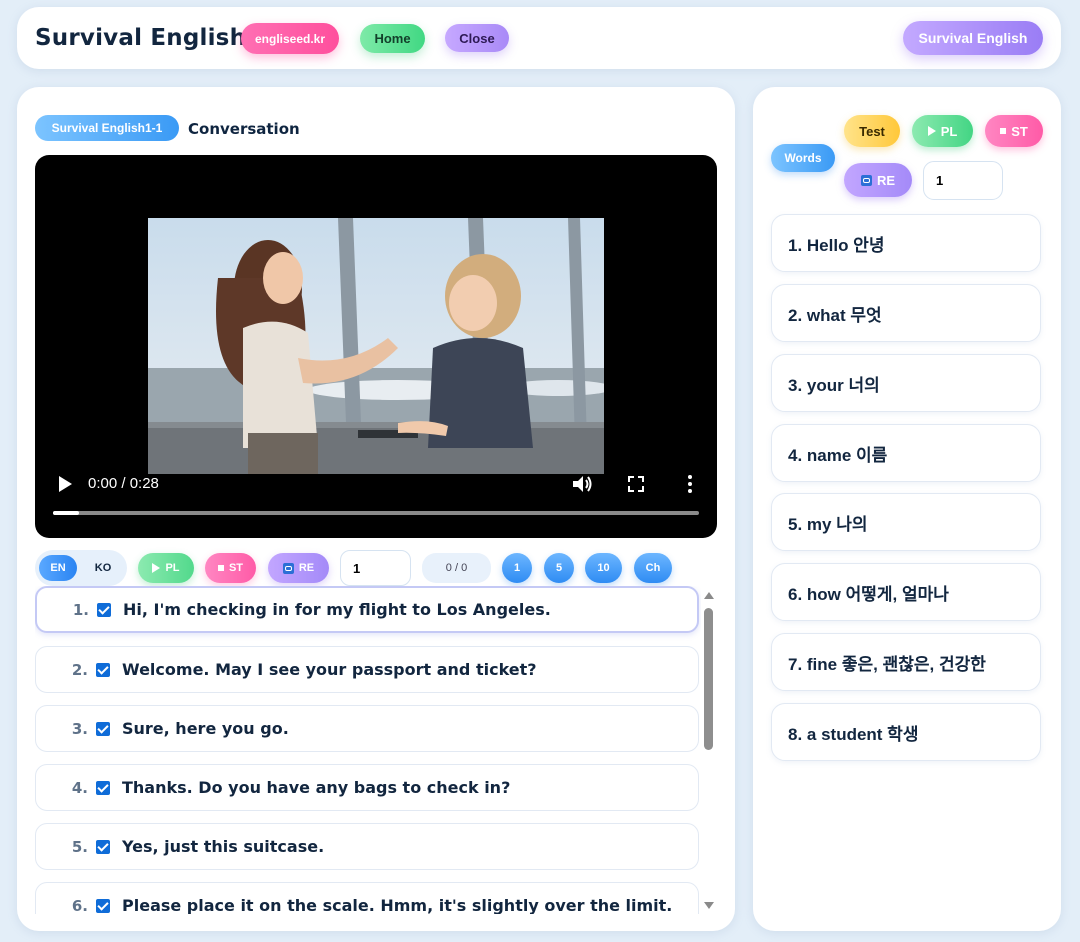 This screenshot has height=942, width=1080. I want to click on lesson-label: Conversation, so click(244, 129).